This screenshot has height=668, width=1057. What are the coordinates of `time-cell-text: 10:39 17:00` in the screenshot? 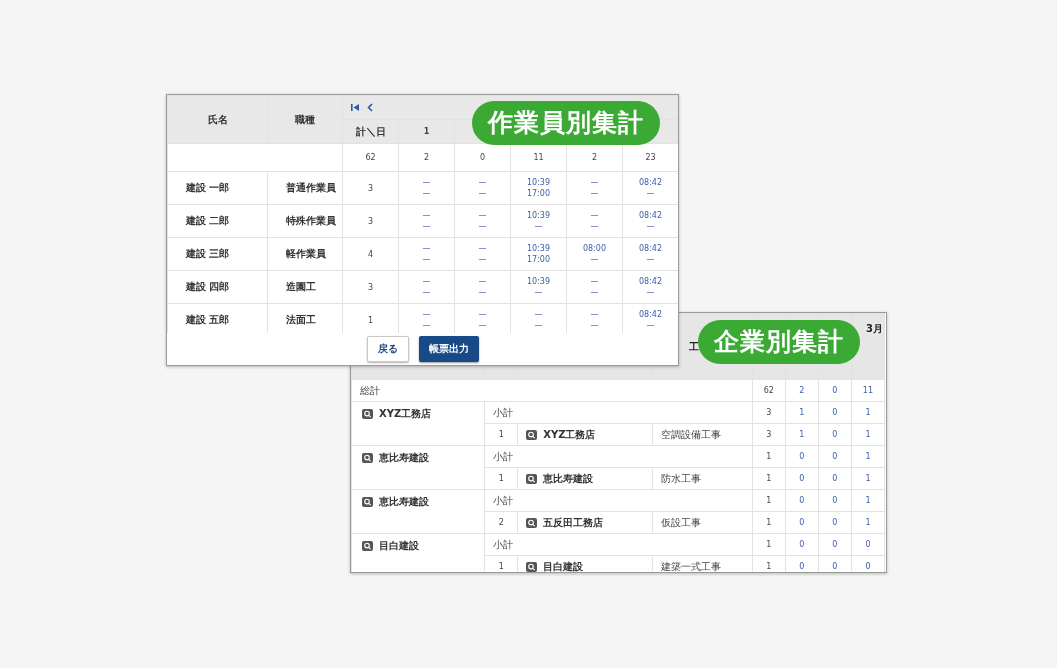 It's located at (538, 254).